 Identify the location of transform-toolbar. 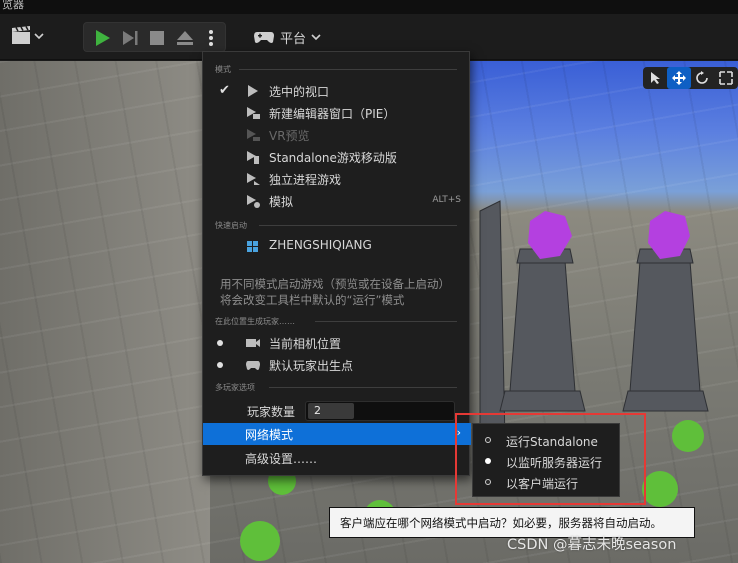
(690, 78).